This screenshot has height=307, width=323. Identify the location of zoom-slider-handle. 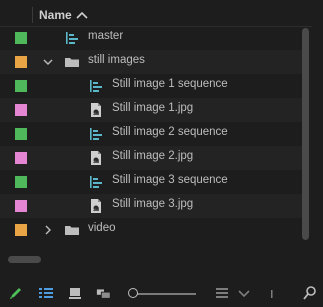
(133, 293).